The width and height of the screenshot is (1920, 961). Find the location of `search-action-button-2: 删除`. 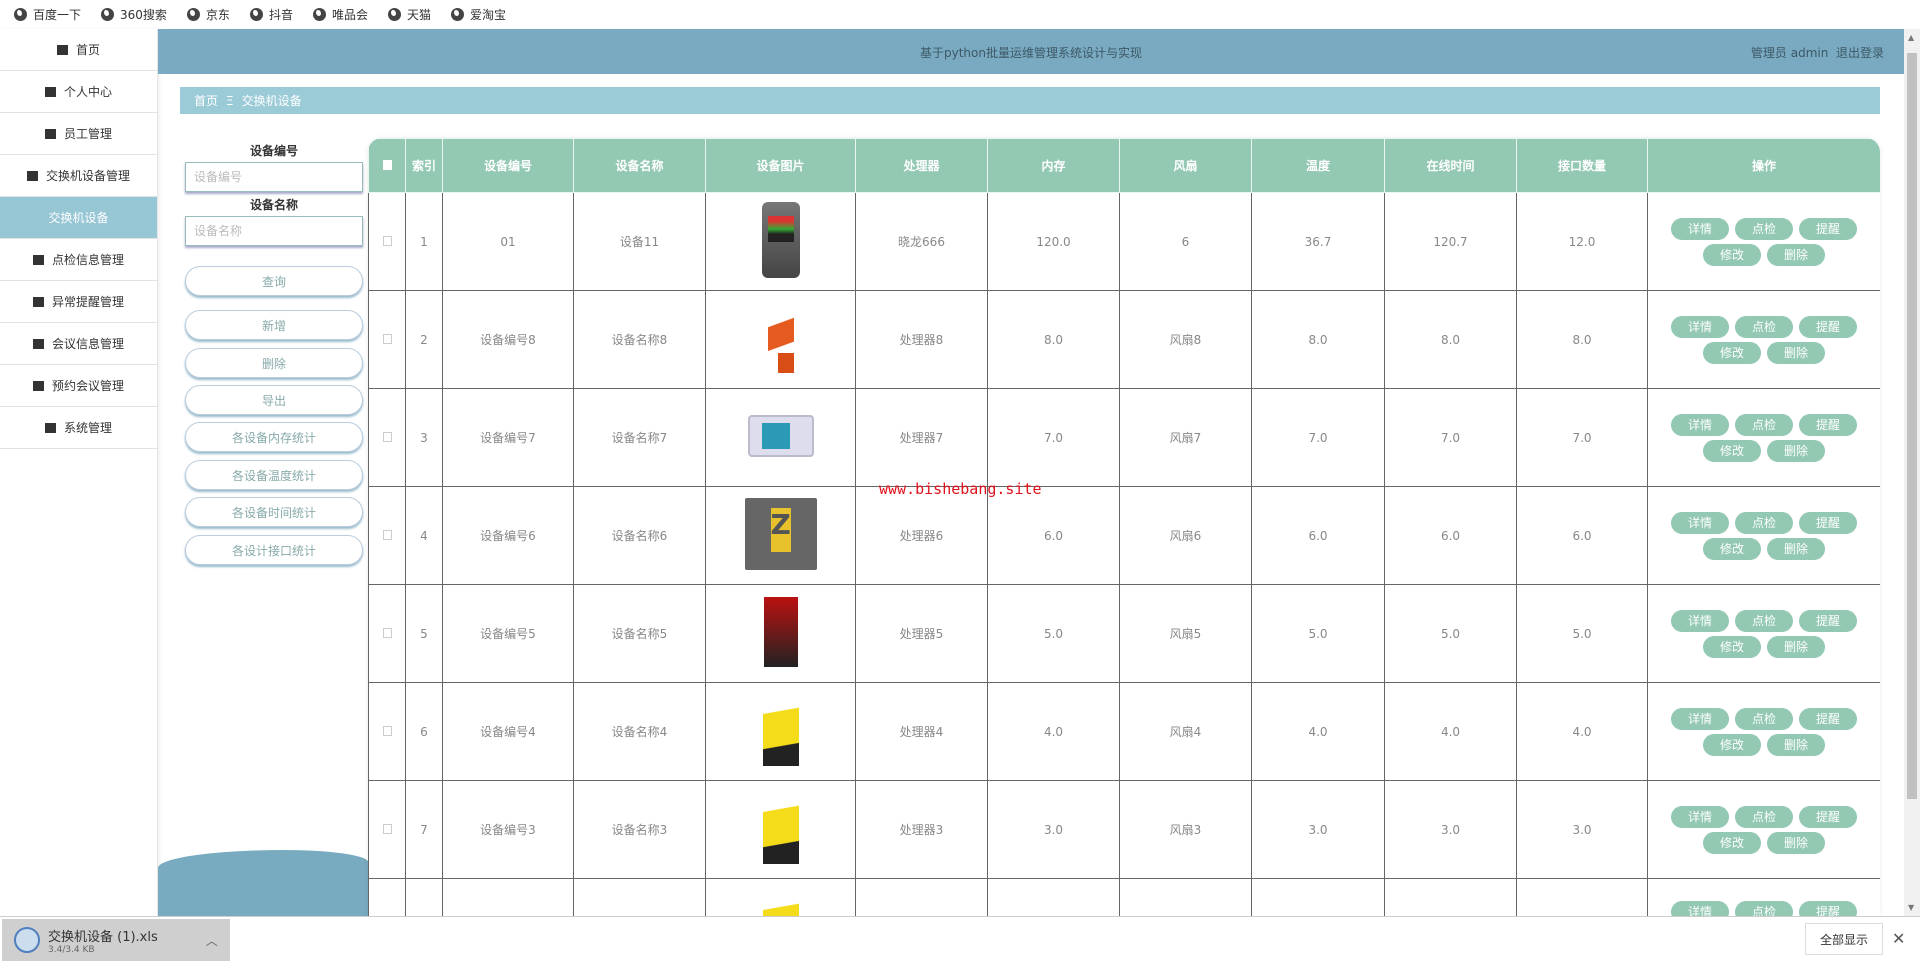

search-action-button-2: 删除 is located at coordinates (274, 363).